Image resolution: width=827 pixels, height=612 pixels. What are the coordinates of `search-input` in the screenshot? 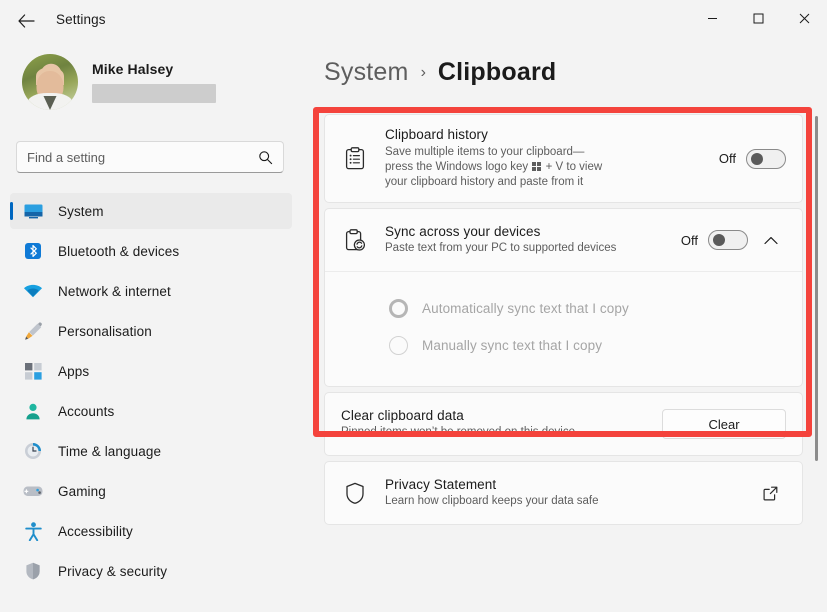 It's located at (142, 157).